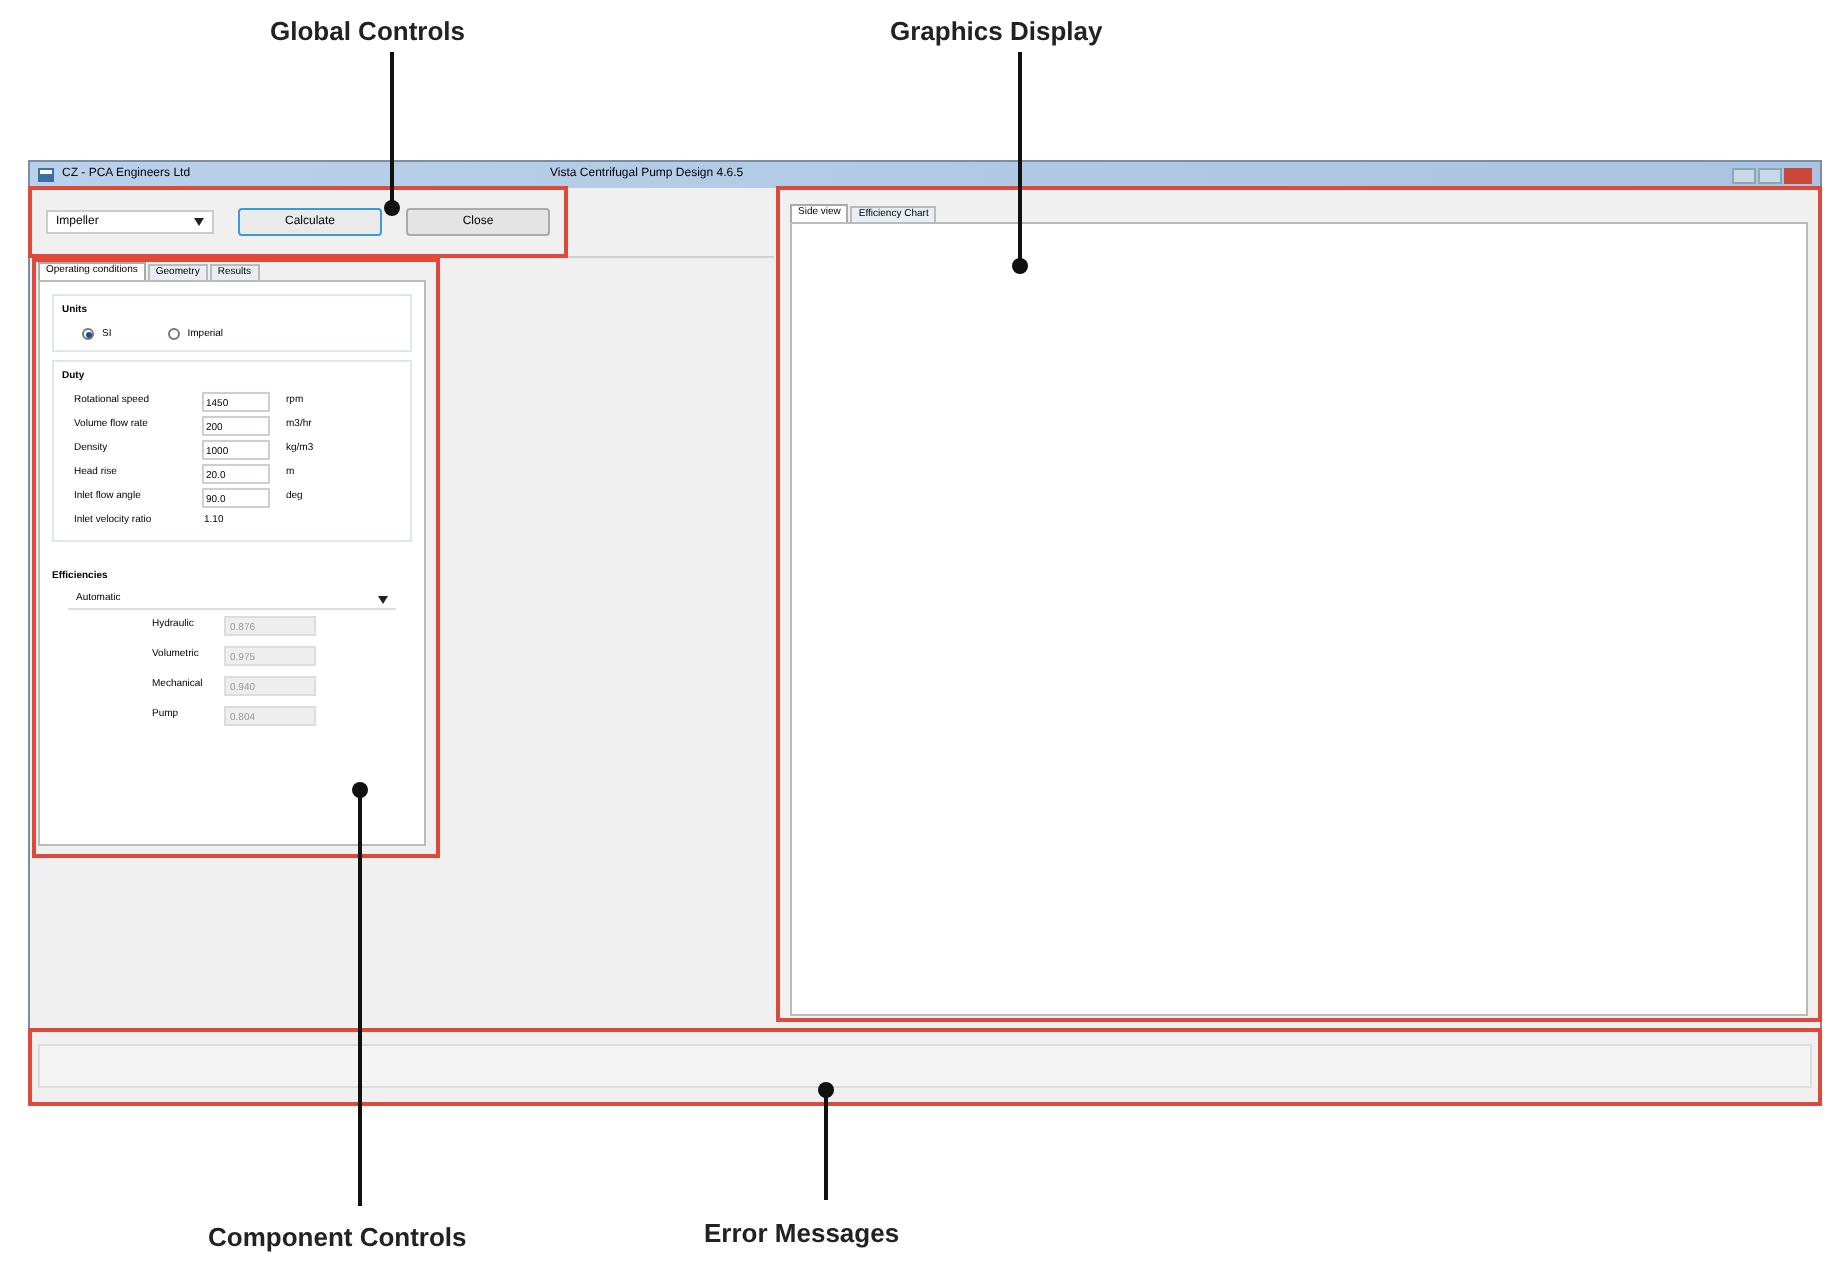 This screenshot has width=1826, height=1264. I want to click on callout-label: Error Messages, so click(802, 1234).